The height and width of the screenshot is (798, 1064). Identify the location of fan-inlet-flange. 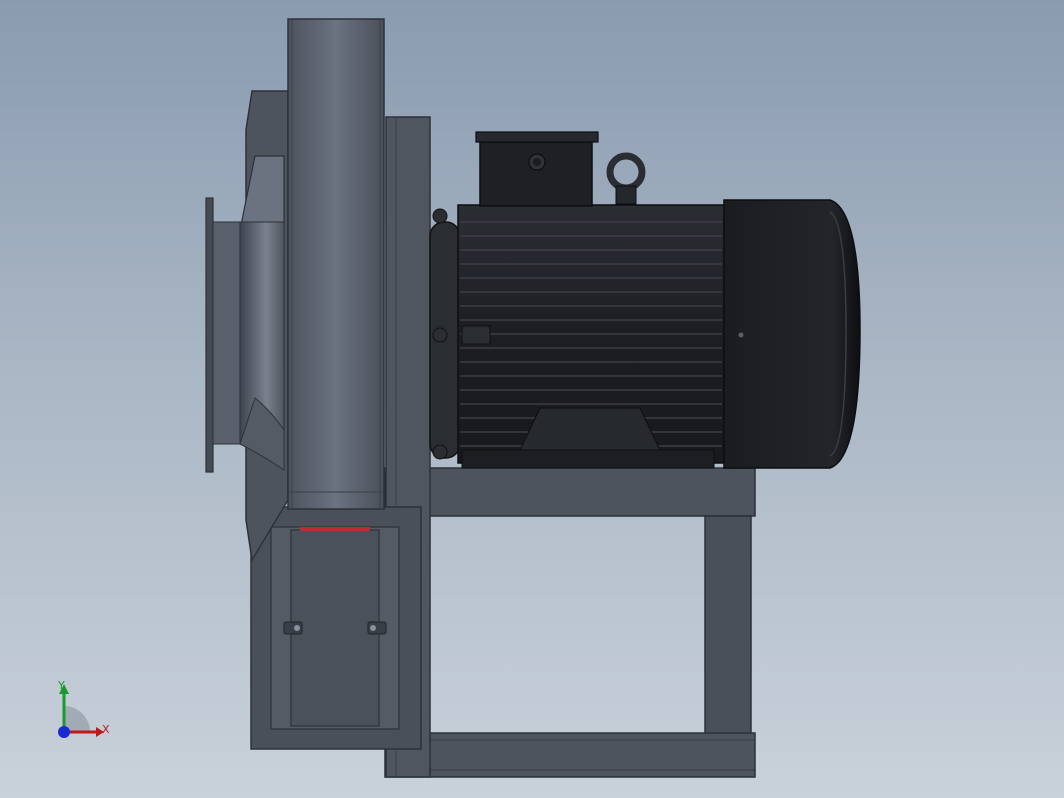
(245, 314).